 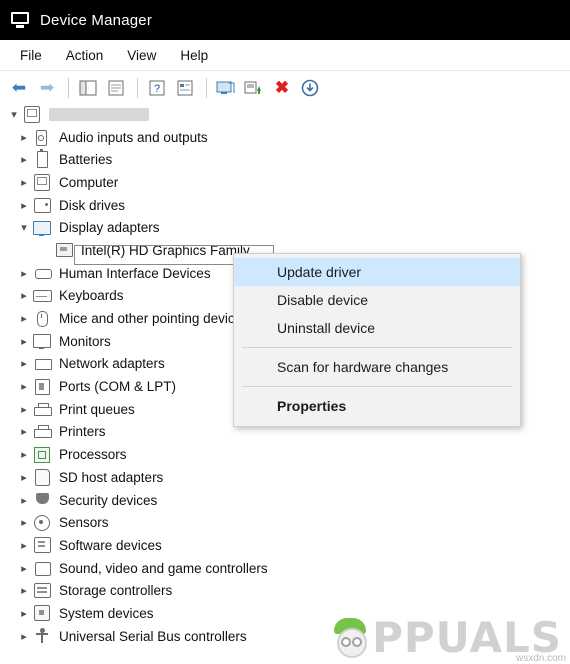 I want to click on tree-item-sd-host-adapters: ▸ SD host adapters, so click(x=285, y=477).